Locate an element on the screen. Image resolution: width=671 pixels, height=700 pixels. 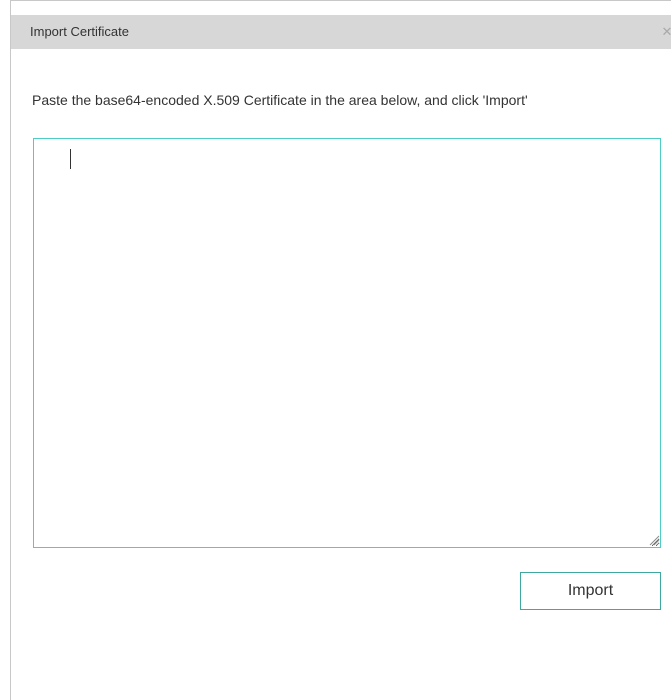
dialog-title: Import Certificate is located at coordinates (79, 31).